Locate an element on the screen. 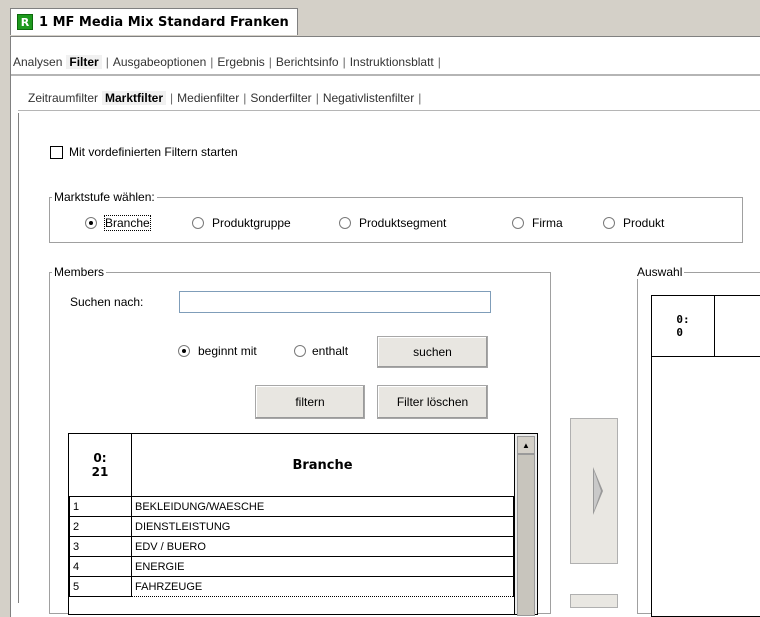  arrow-right-icon is located at coordinates (598, 491).